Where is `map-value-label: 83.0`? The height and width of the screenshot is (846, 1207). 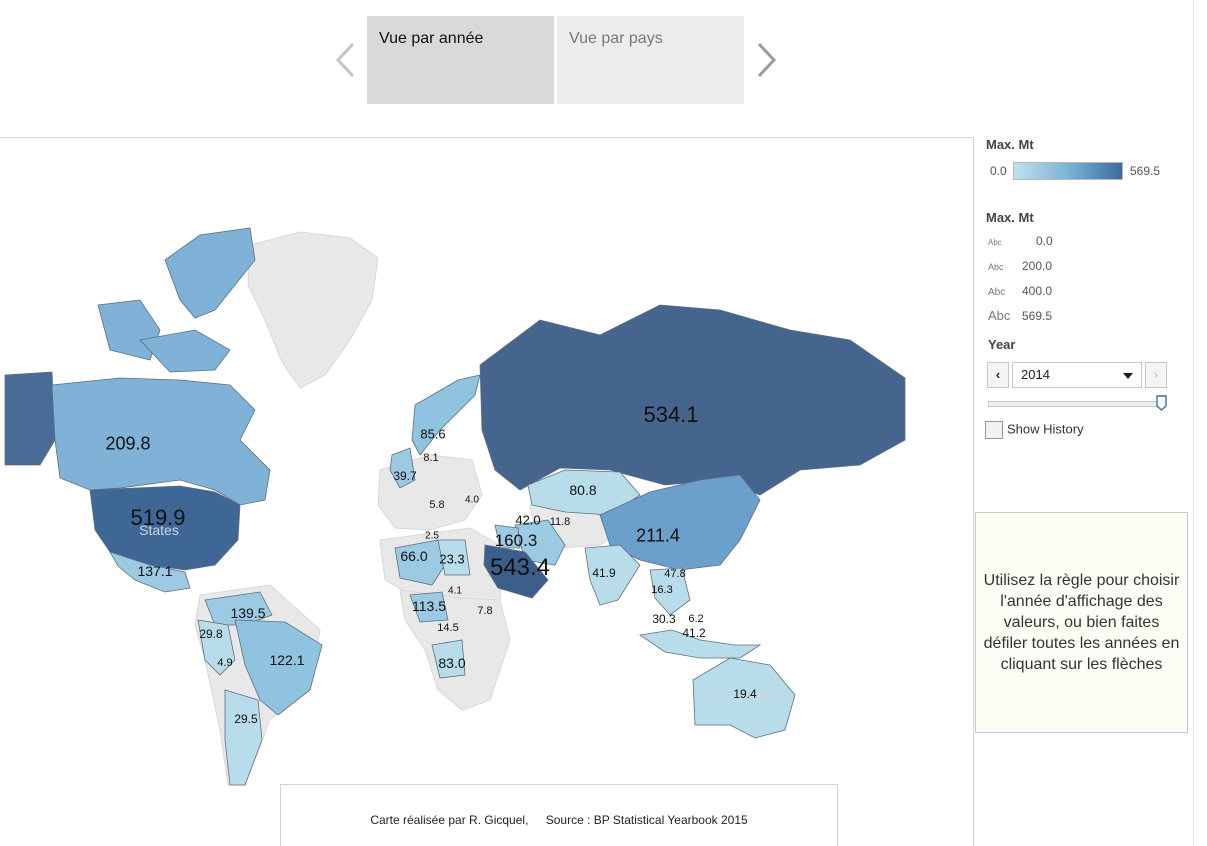 map-value-label: 83.0 is located at coordinates (452, 663).